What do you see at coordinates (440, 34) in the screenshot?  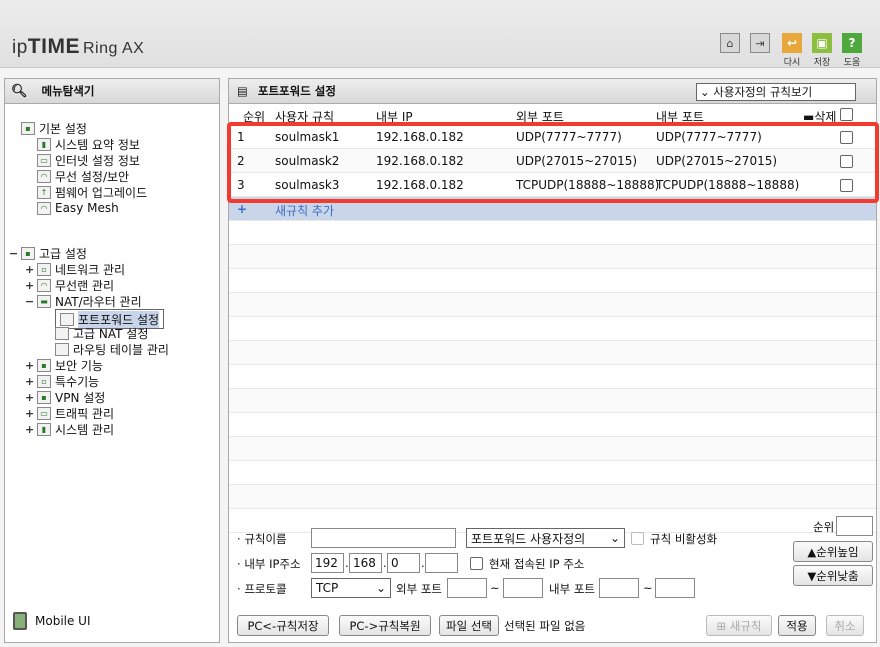 I see `header: ipTIME Ring AX ⌂ ⇥ ↩ 다시 ▣ 저장 ? 도움` at bounding box center [440, 34].